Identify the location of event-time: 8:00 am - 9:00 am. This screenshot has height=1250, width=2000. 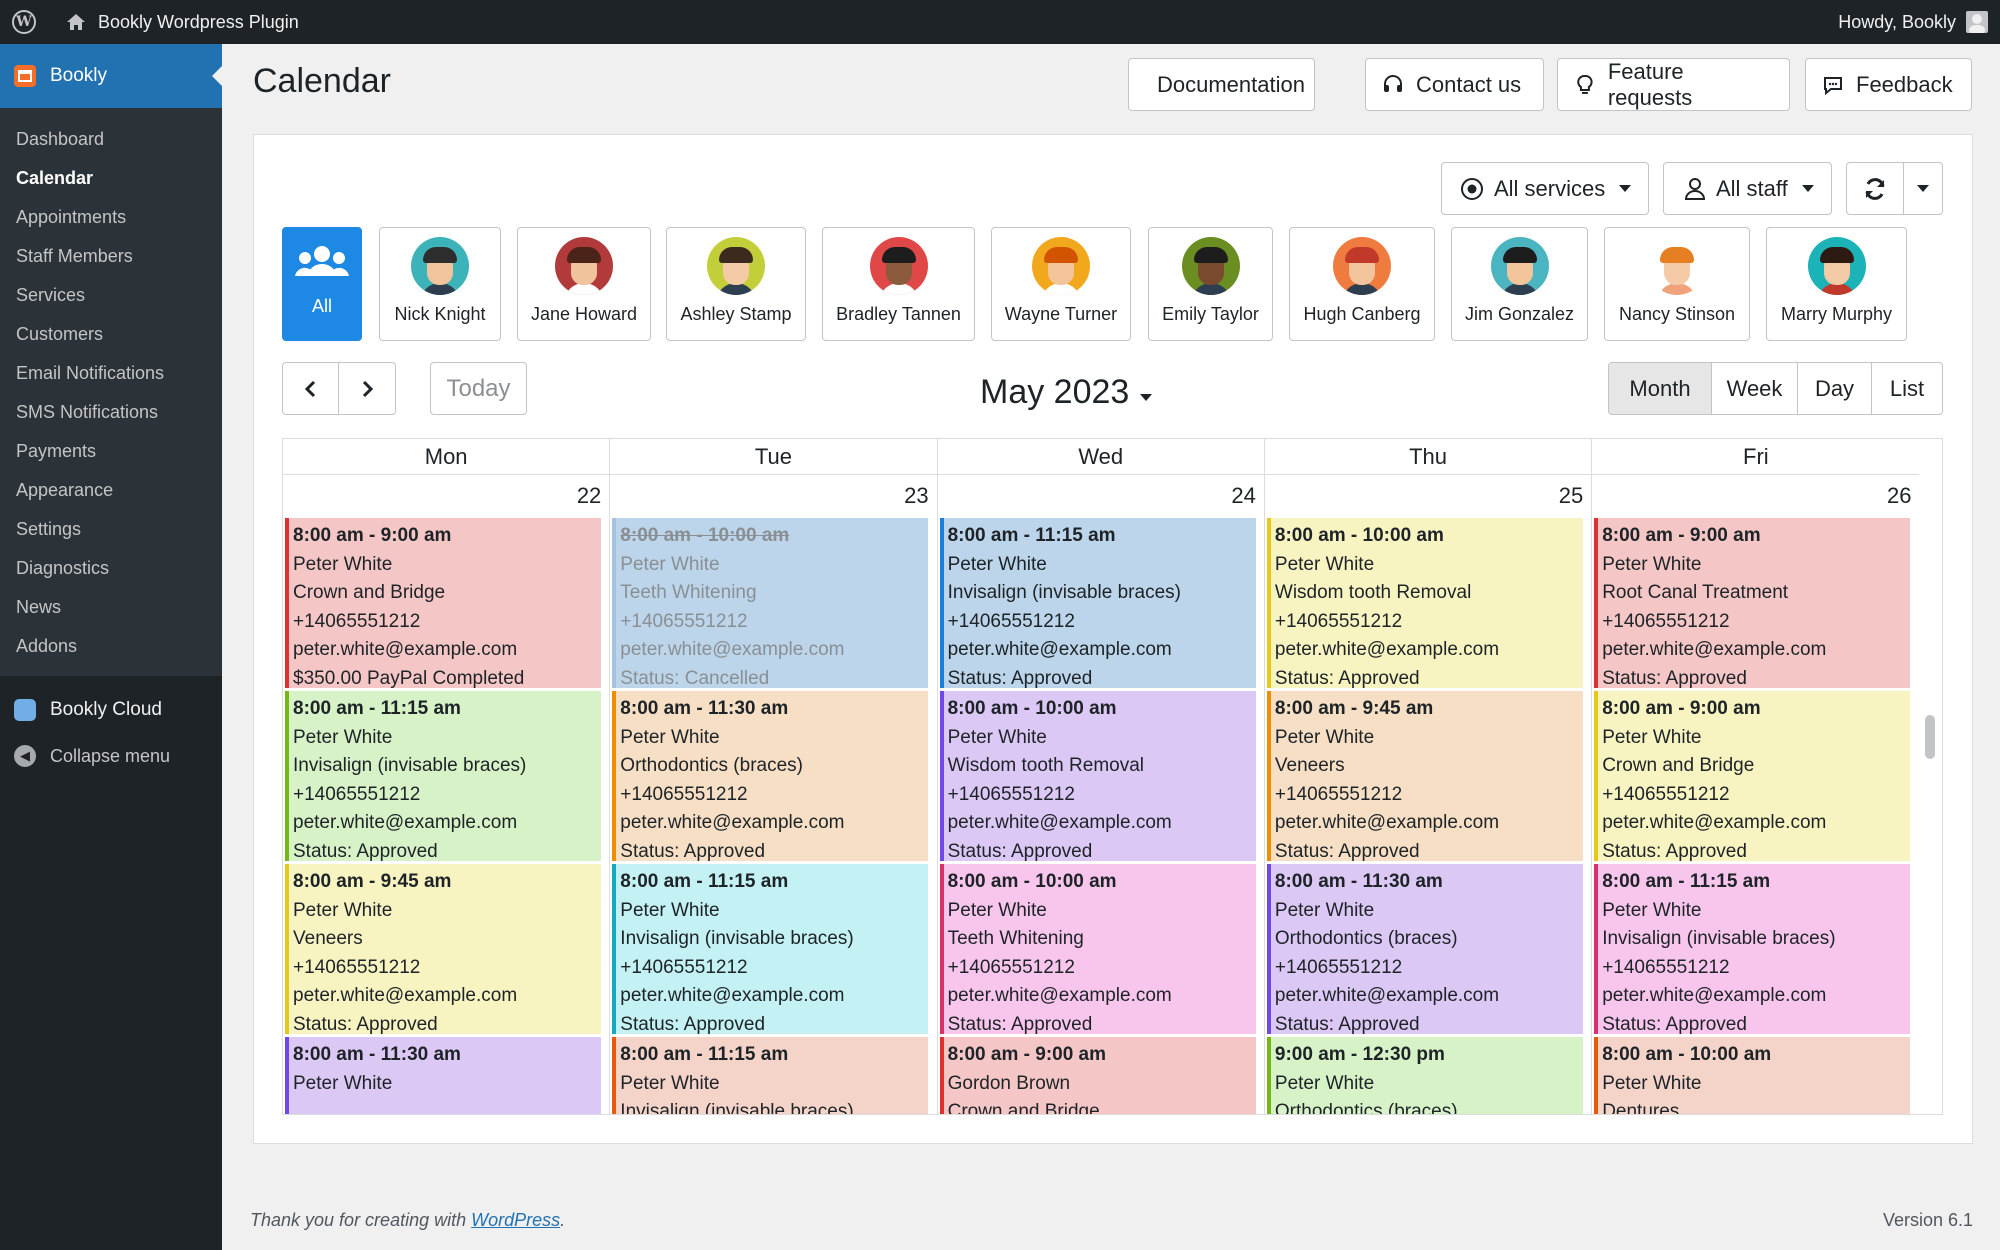
(1681, 535).